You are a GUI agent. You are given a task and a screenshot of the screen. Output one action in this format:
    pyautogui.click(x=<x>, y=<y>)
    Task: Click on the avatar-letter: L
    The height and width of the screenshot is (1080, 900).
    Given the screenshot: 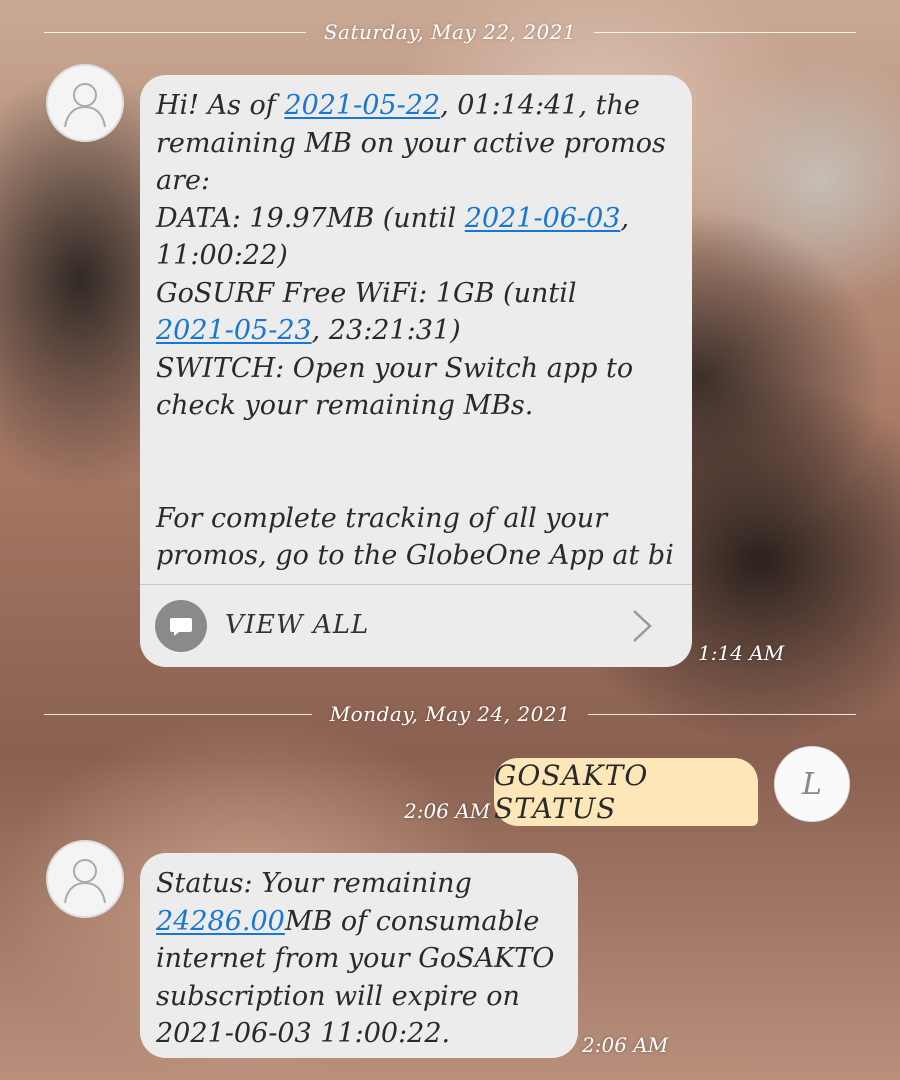 What is the action you would take?
    pyautogui.click(x=812, y=784)
    